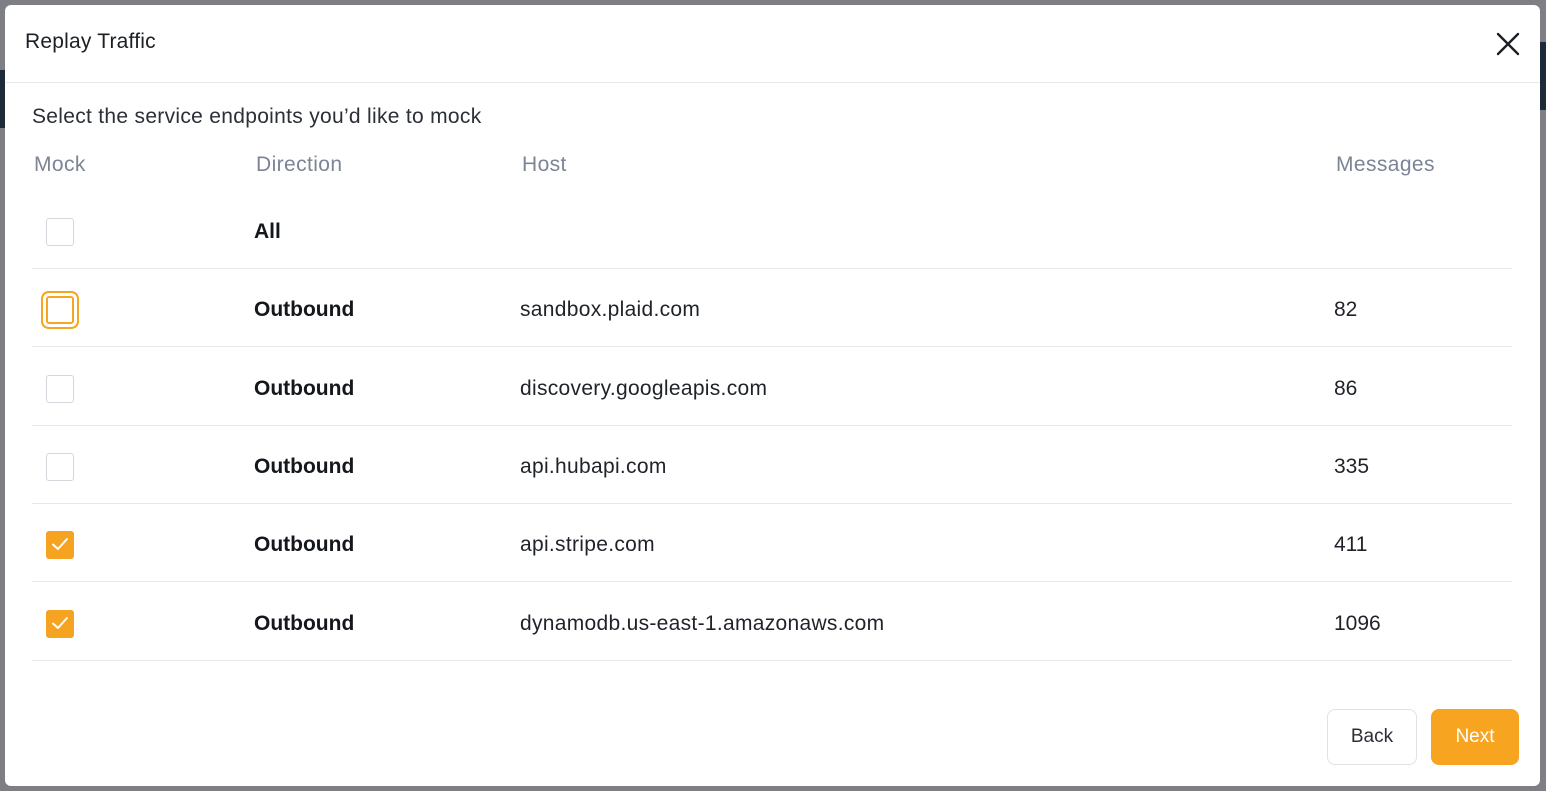  I want to click on modal-header: Replay Traffic, so click(772, 44).